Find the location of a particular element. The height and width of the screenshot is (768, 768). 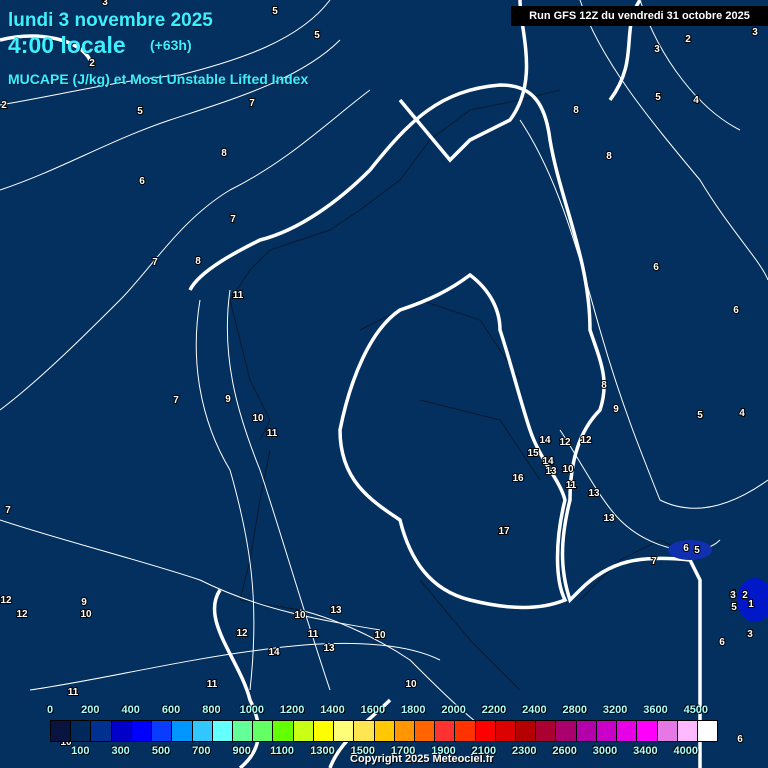

legend-tick-label: 2100 is located at coordinates (484, 751).